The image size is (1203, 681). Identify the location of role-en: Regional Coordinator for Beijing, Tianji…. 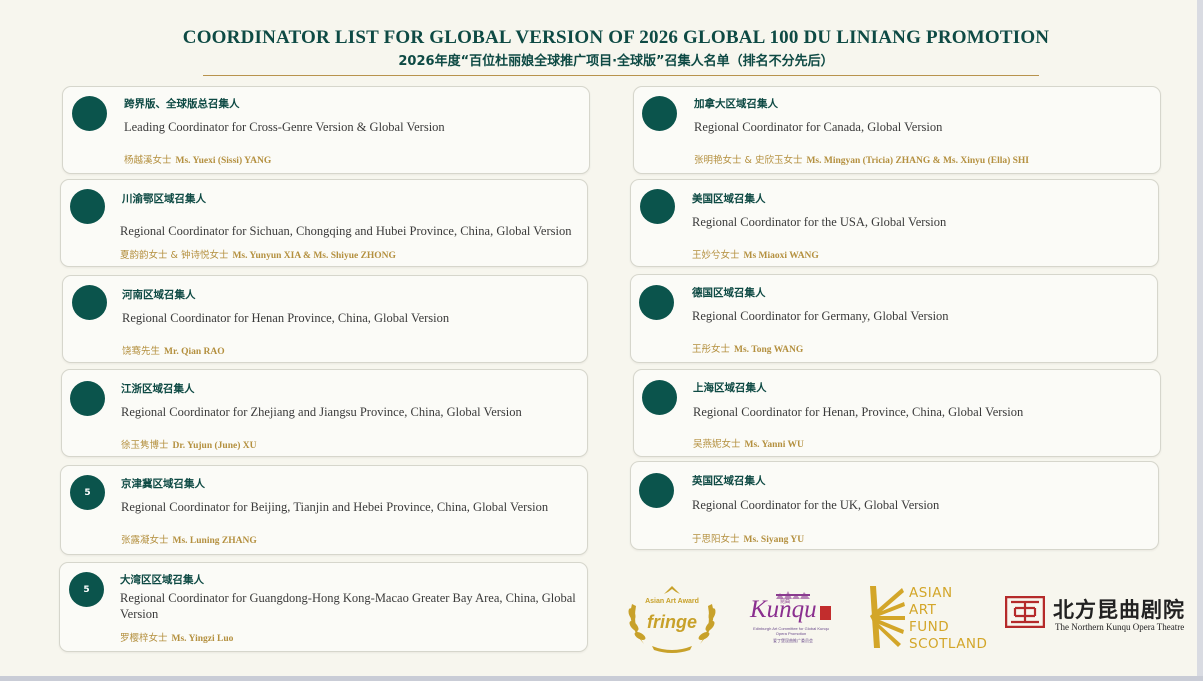
(335, 507).